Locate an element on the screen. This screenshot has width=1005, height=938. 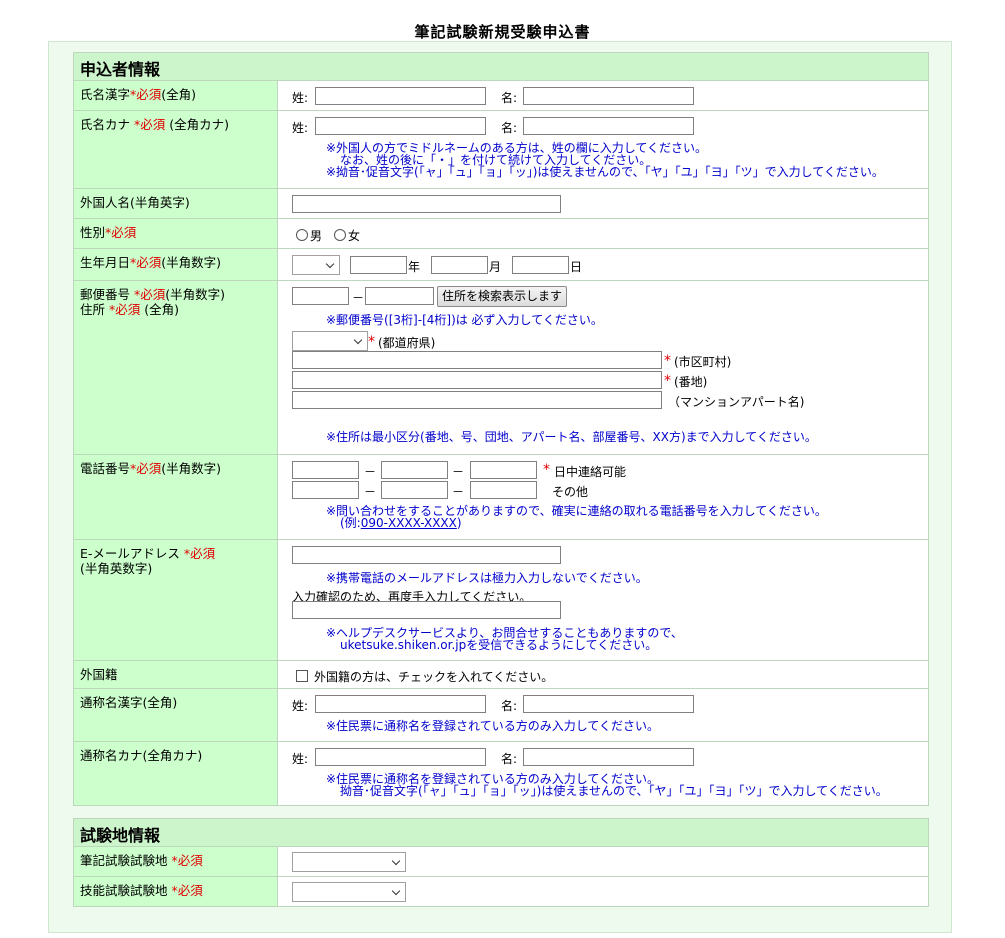
phone2-area-input is located at coordinates (325, 490).